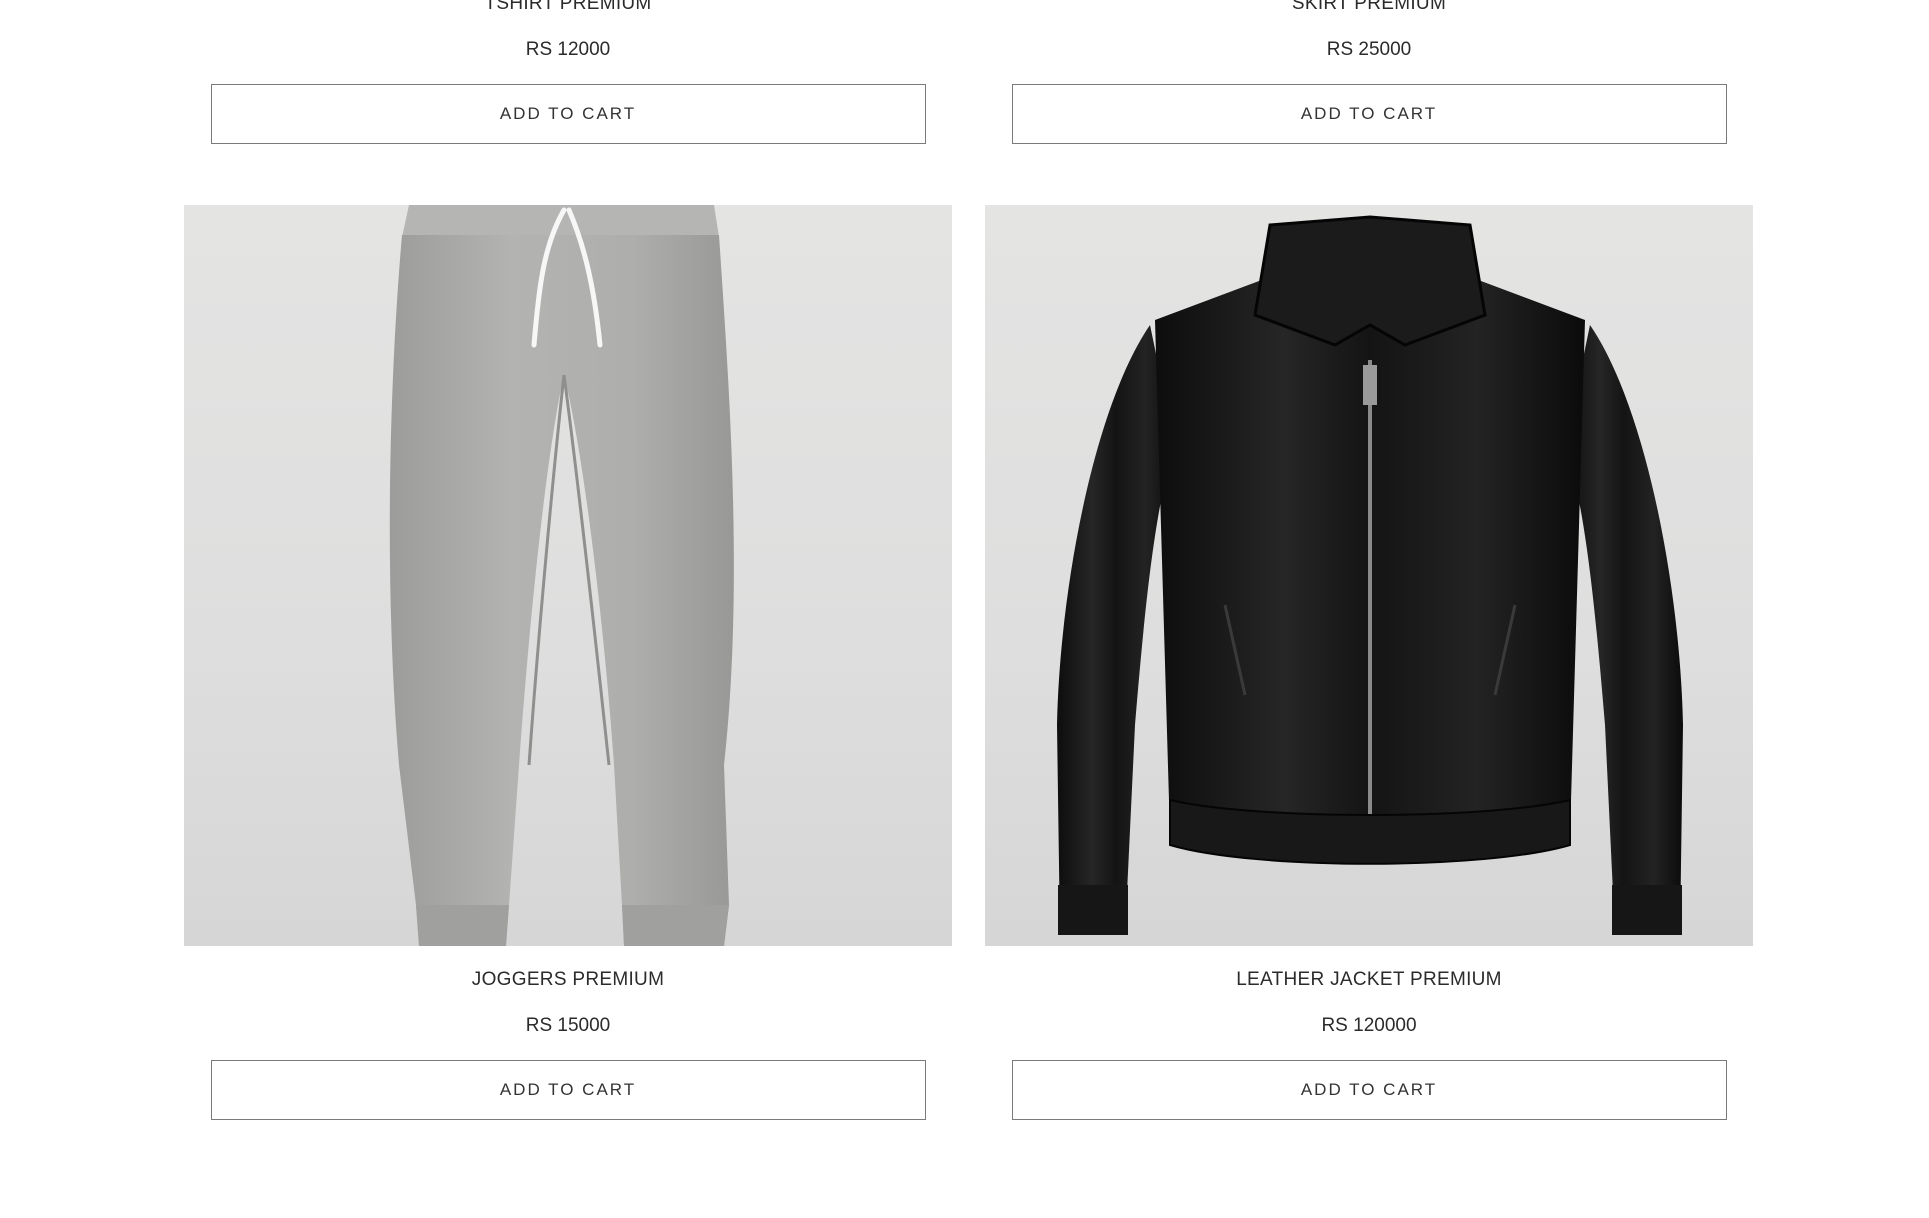 Image resolution: width=1929 pixels, height=1218 pixels. Describe the element at coordinates (568, 979) in the screenshot. I see `product-name: JOGGERS PREMIUM` at that location.